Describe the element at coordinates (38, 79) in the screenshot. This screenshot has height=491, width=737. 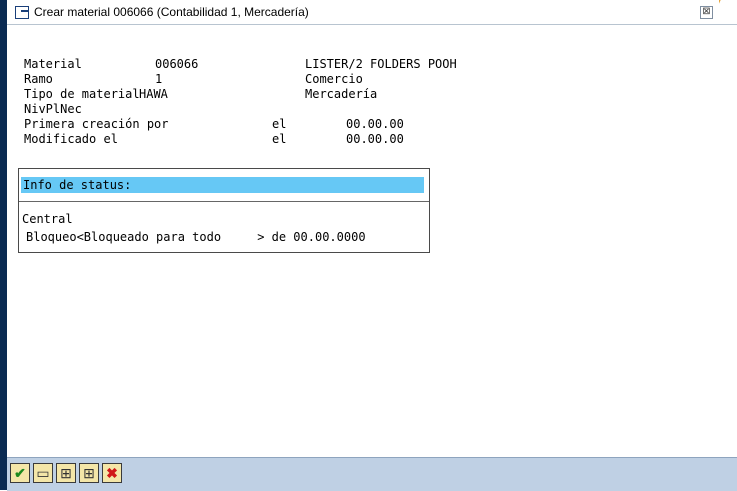
I see `ramo-label: Ramo` at that location.